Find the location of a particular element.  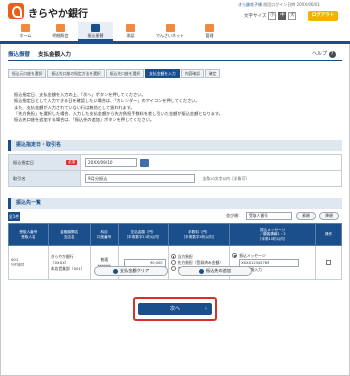

step-5: 内容確認 is located at coordinates (192, 73).